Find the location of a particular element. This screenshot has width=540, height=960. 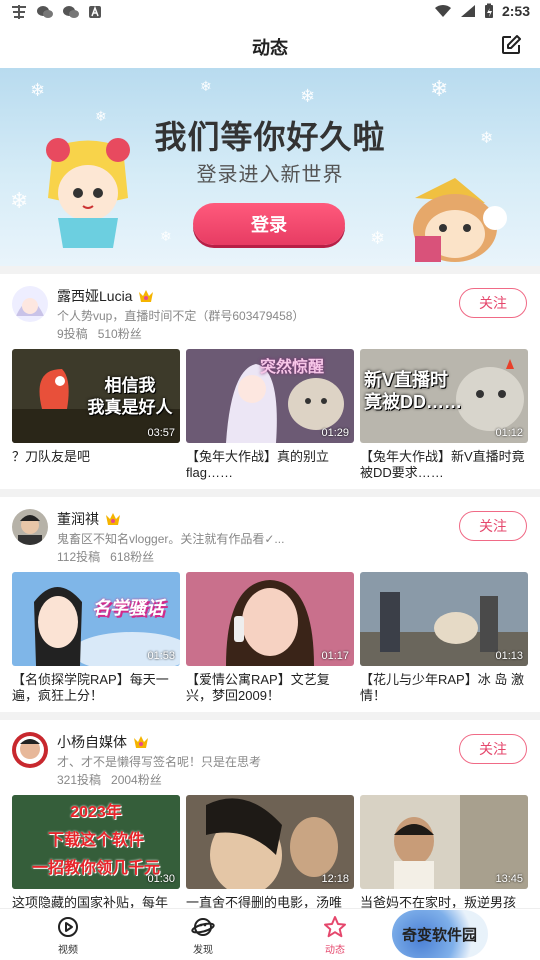

uploader-stats: 321投稿 2004粉丝 is located at coordinates (109, 780).